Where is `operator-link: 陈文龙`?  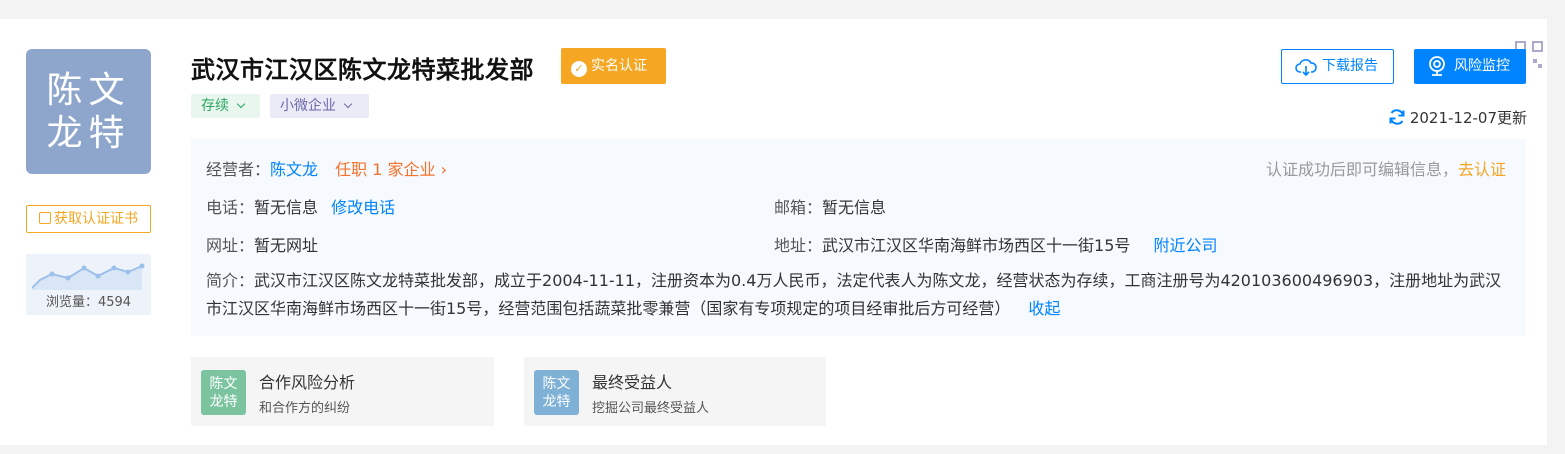 operator-link: 陈文龙 is located at coordinates (294, 169).